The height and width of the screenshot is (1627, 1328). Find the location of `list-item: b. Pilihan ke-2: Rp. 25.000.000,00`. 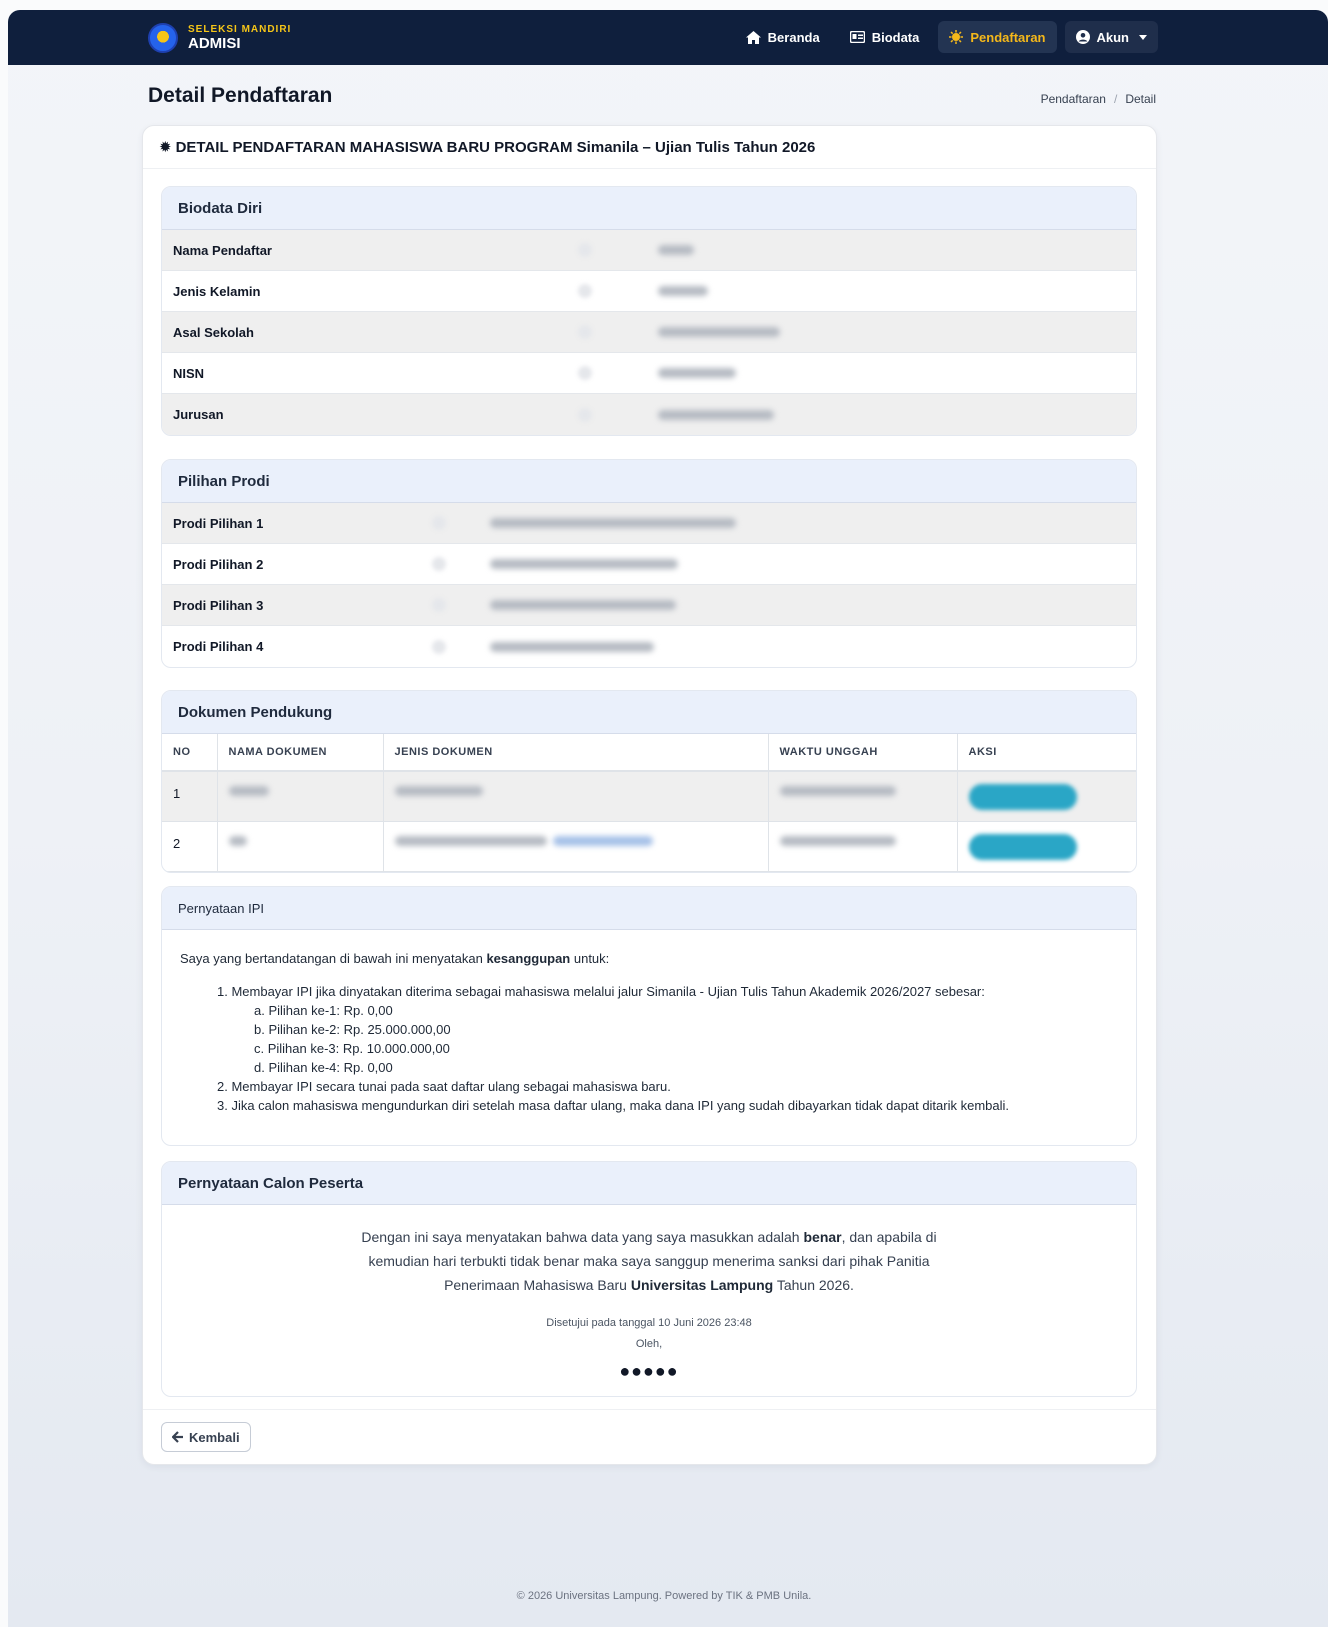

list-item: b. Pilihan ke-2: Rp. 25.000.000,00 is located at coordinates (352, 1029).